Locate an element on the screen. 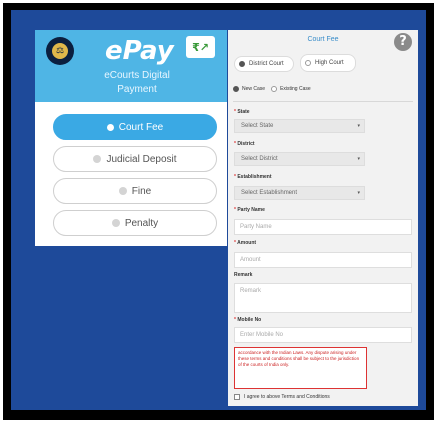  case-type-group: New Case Existing Case is located at coordinates (275, 89).